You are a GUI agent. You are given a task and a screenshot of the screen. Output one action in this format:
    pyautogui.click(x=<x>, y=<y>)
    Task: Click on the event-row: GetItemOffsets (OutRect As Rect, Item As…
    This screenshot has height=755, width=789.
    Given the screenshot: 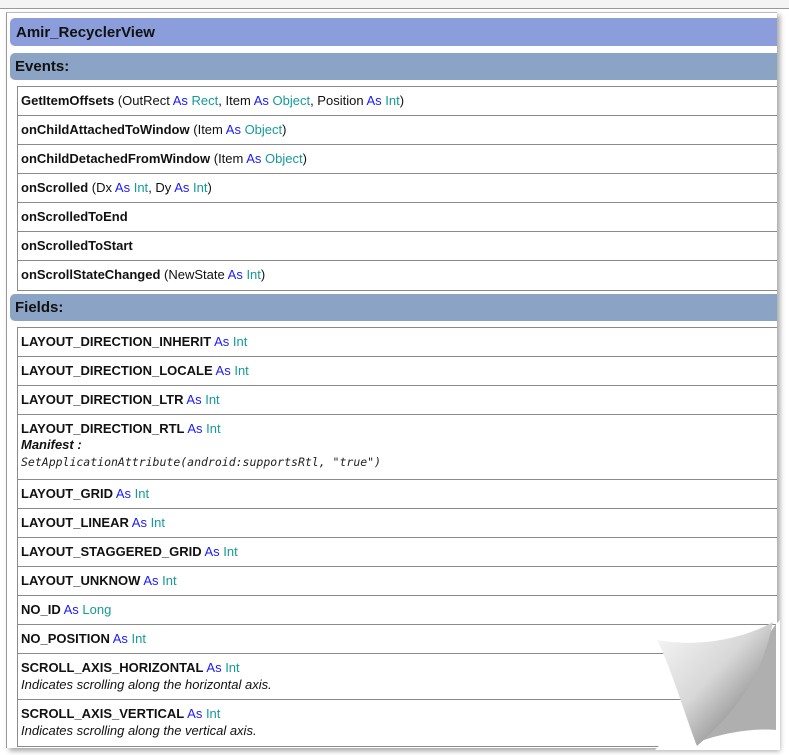 What is the action you would take?
    pyautogui.click(x=397, y=101)
    